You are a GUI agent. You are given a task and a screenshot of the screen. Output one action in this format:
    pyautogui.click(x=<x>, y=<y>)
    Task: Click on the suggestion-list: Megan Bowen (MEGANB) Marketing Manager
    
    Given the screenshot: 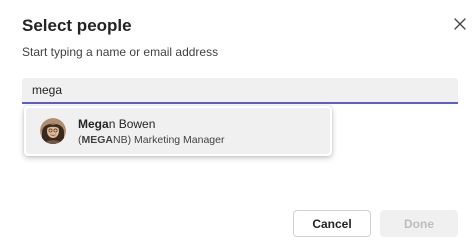 What is the action you would take?
    pyautogui.click(x=178, y=131)
    